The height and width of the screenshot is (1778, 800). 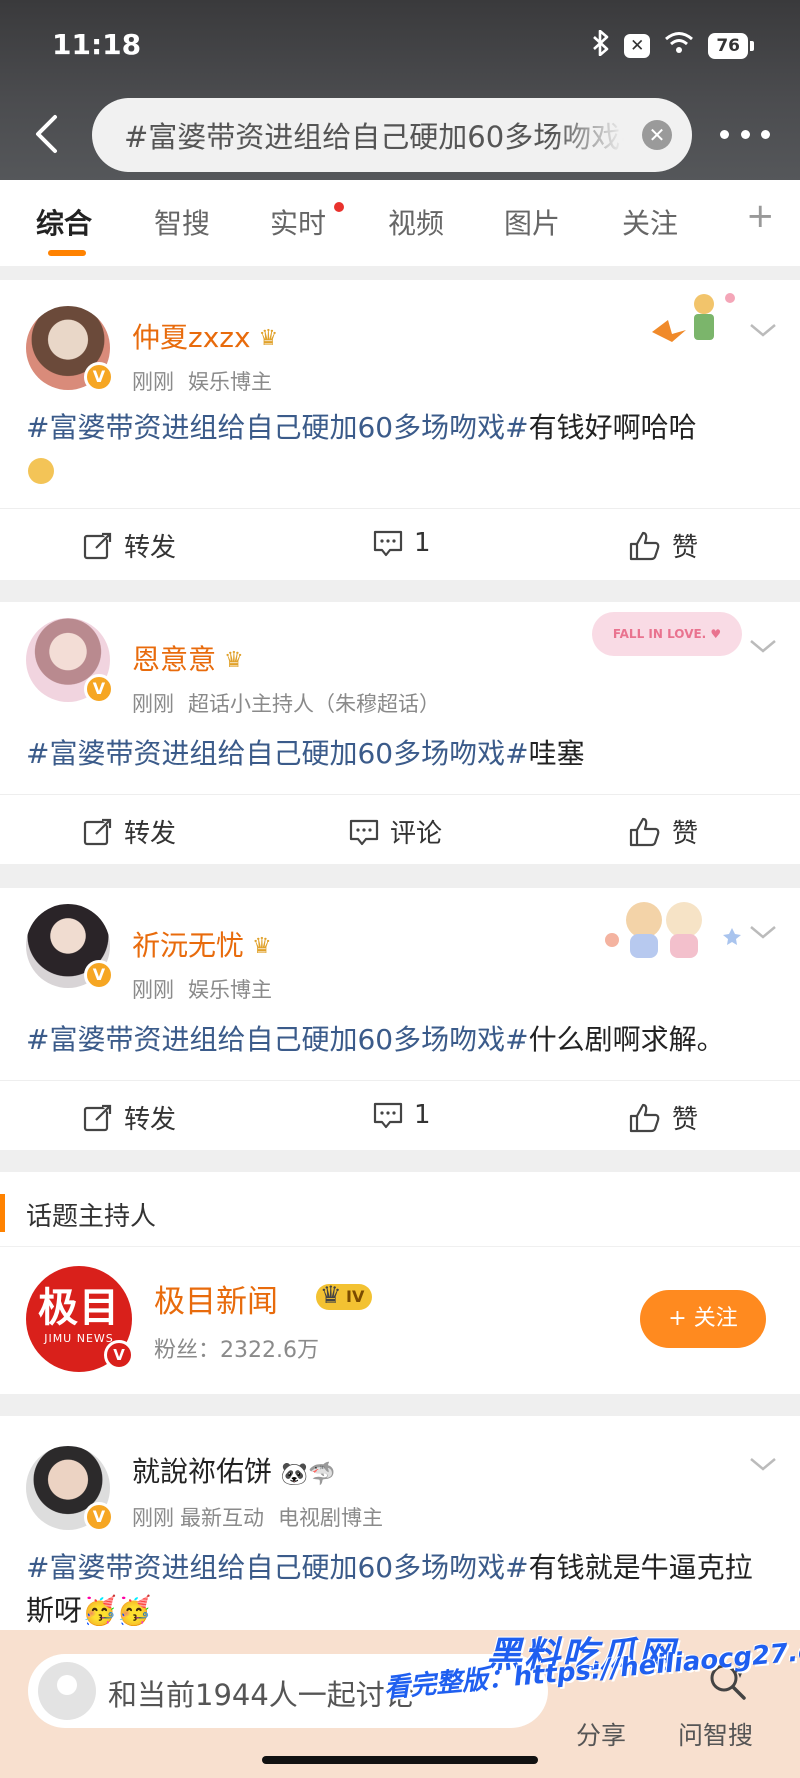 I want to click on post-actions: 转发 评论 赞, so click(x=400, y=830).